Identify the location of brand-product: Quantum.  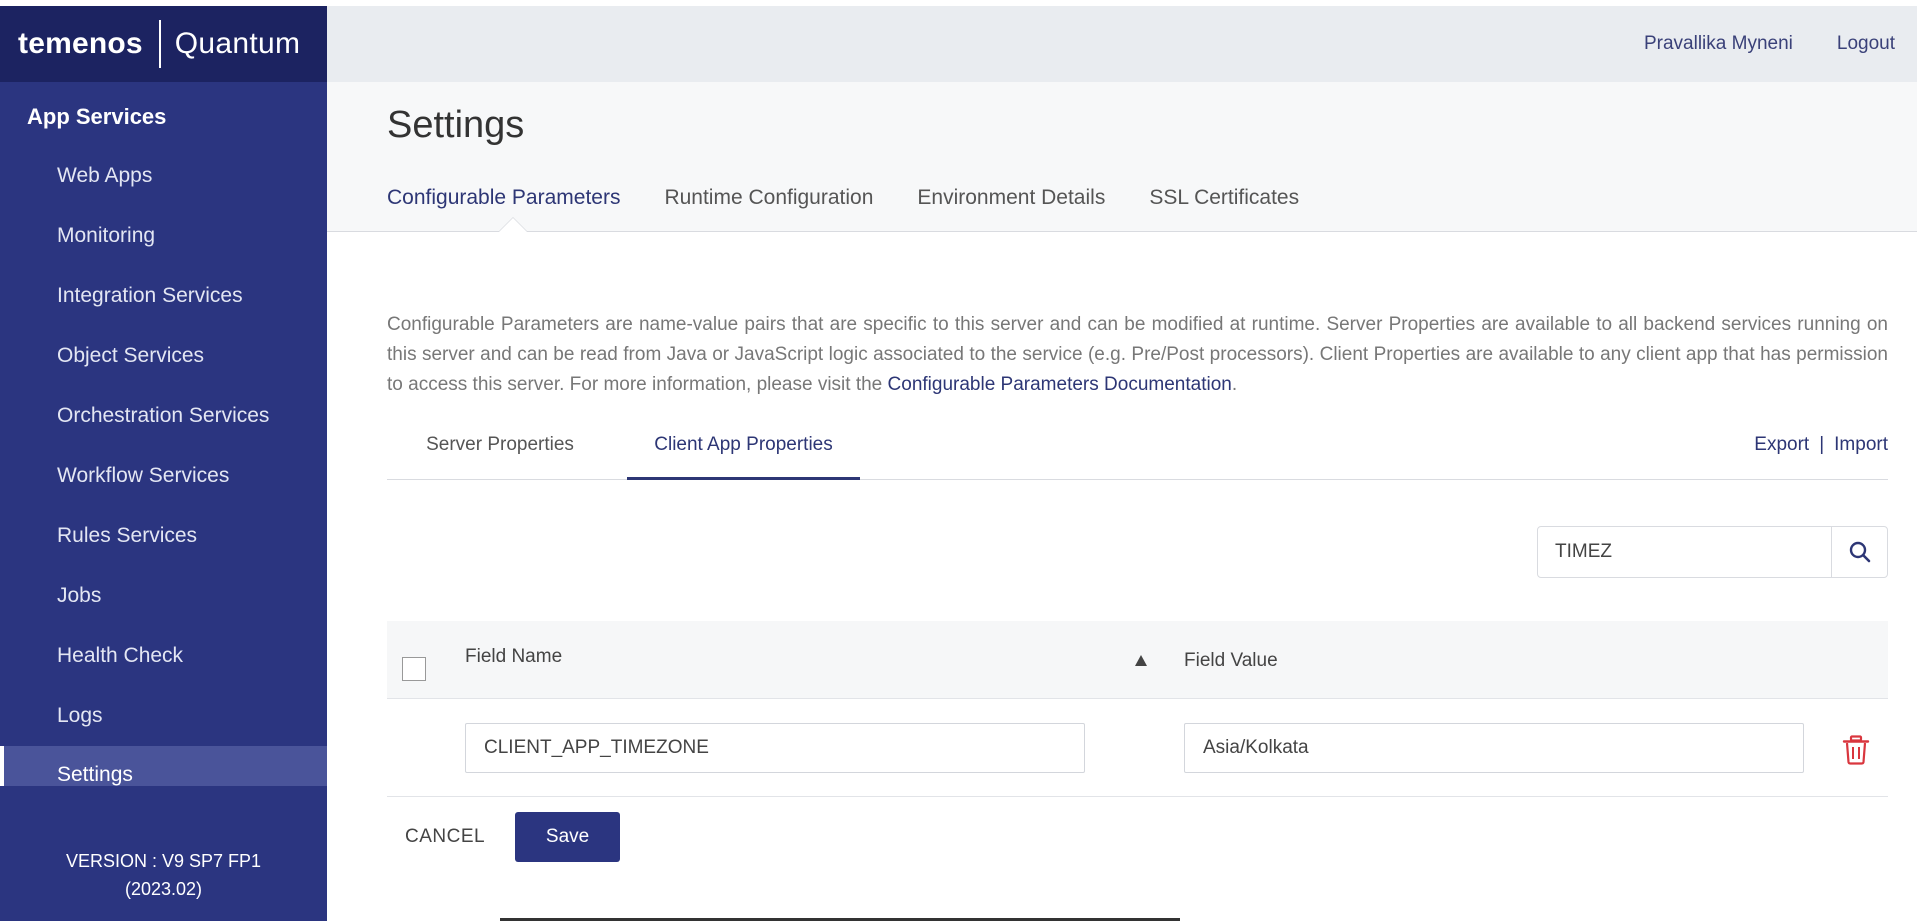
(237, 43).